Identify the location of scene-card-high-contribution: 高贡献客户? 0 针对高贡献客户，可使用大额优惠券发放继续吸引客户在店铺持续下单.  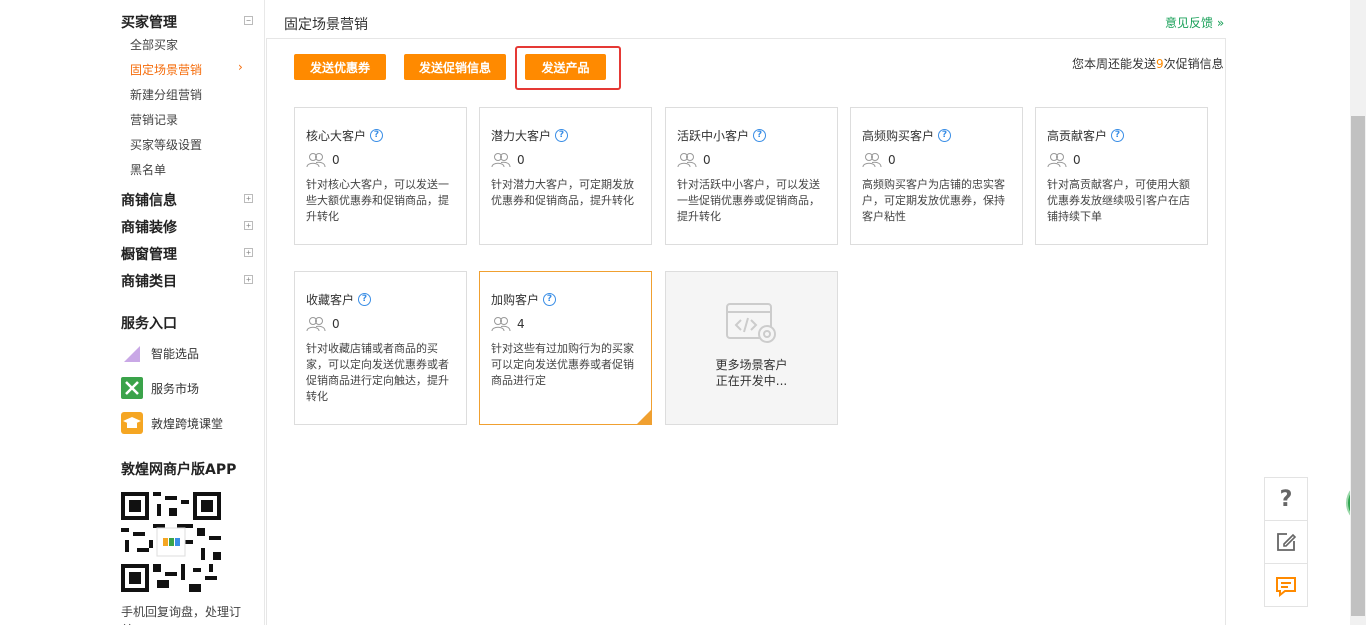
(1121, 176).